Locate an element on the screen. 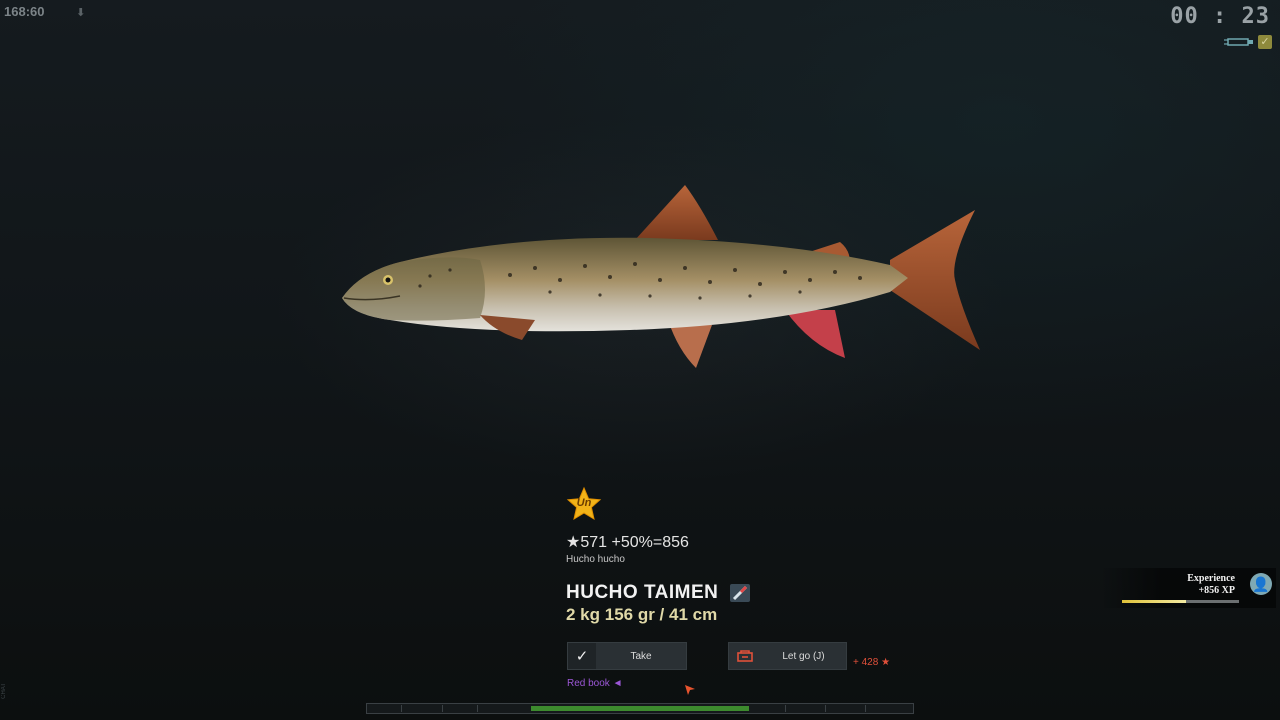 The width and height of the screenshot is (1280, 720). fish-name: HUCHO TAIMEN is located at coordinates (642, 592).